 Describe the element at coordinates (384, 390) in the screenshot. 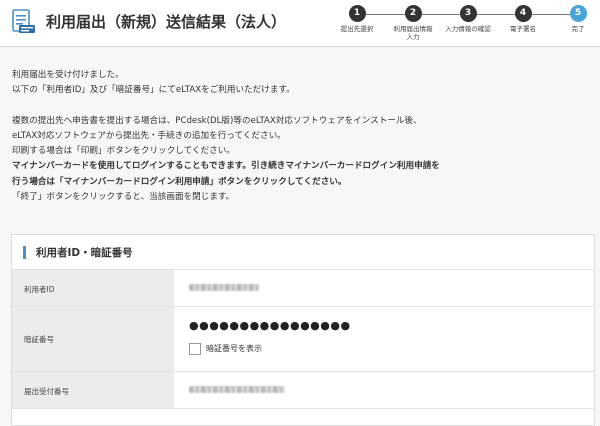

I see `receipt-number-value` at that location.